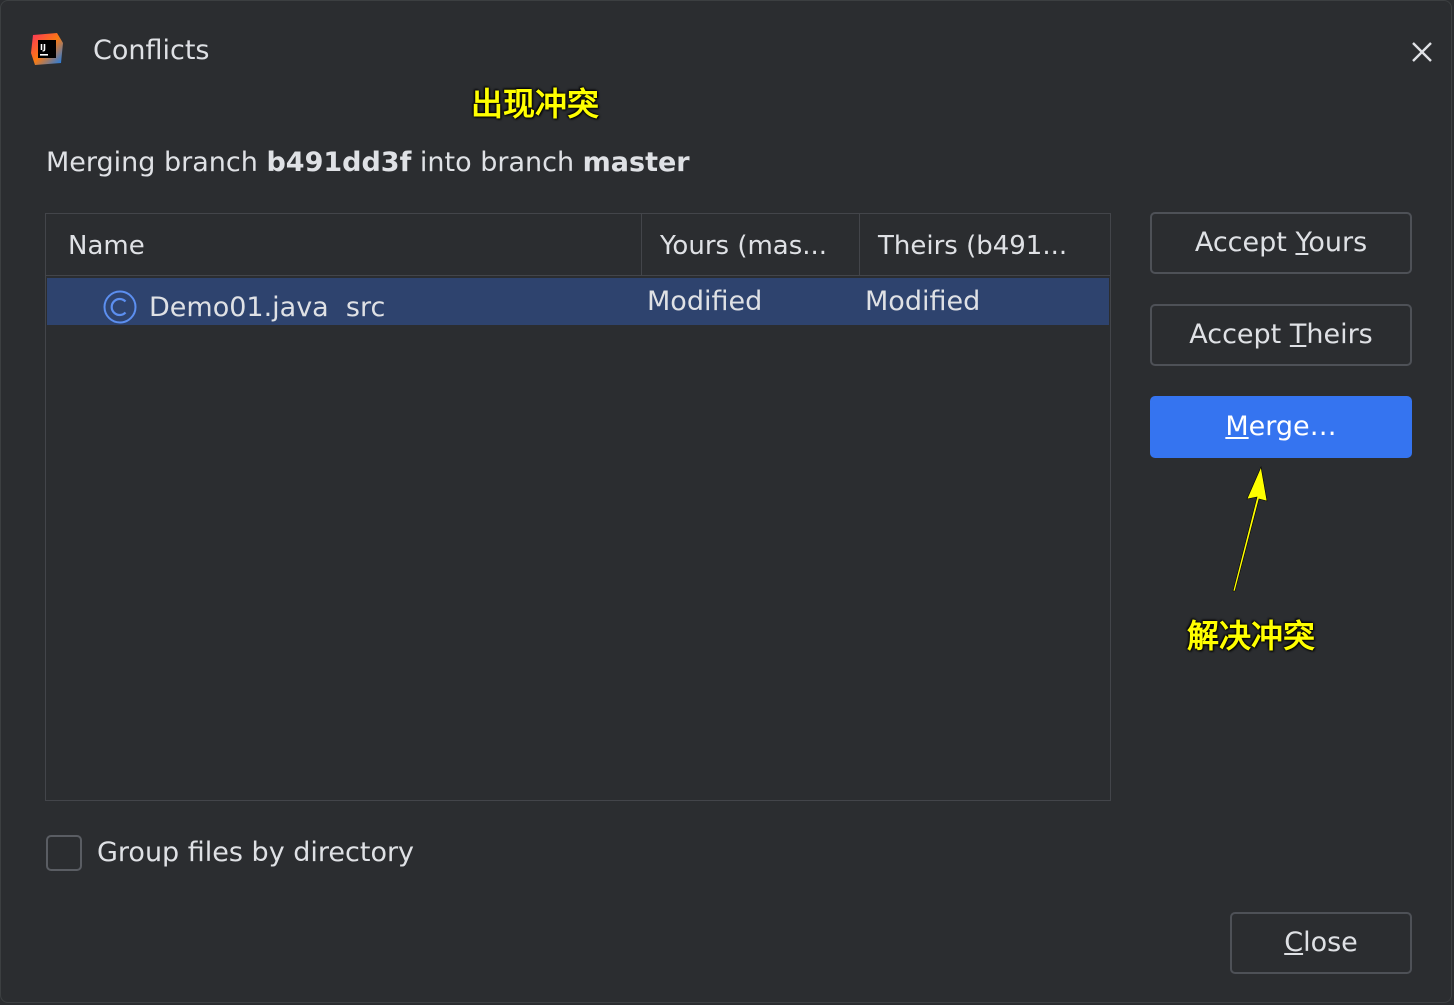 Image resolution: width=1454 pixels, height=1005 pixels. What do you see at coordinates (535, 104) in the screenshot?
I see `annotation-conflict-appears: 出现冲突` at bounding box center [535, 104].